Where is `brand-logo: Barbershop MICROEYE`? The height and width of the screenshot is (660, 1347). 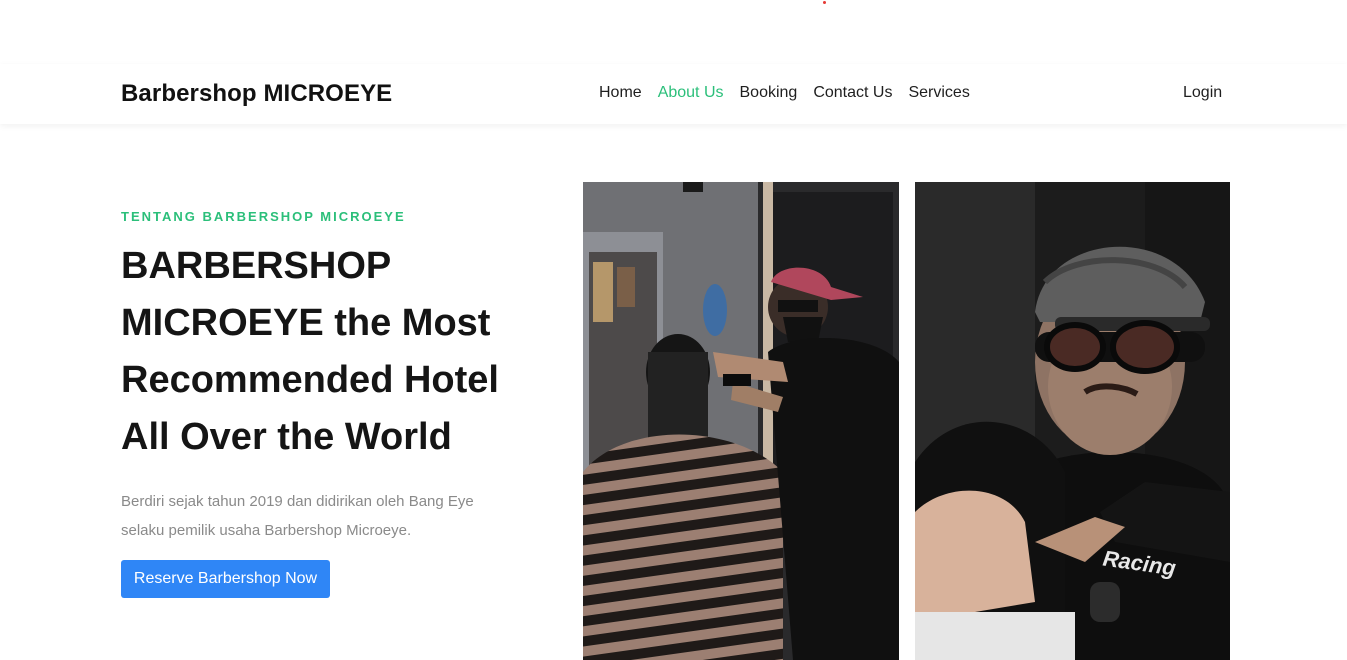
brand-logo: Barbershop MICROEYE is located at coordinates (256, 94).